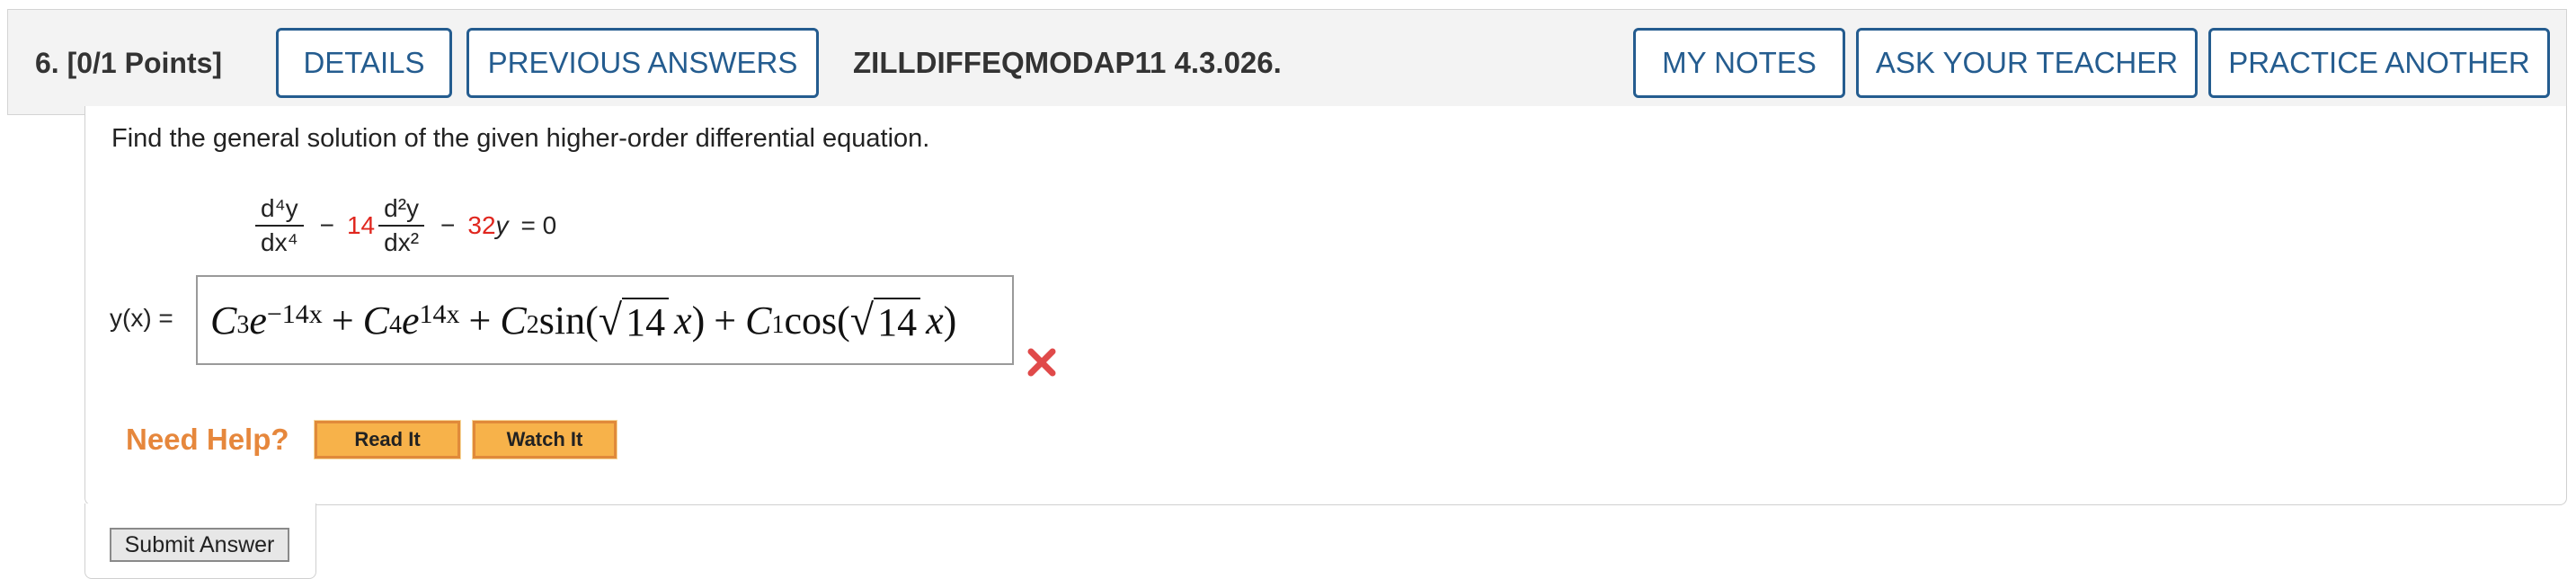  Describe the element at coordinates (544, 439) in the screenshot. I see `watch-it-button: Watch It` at that location.